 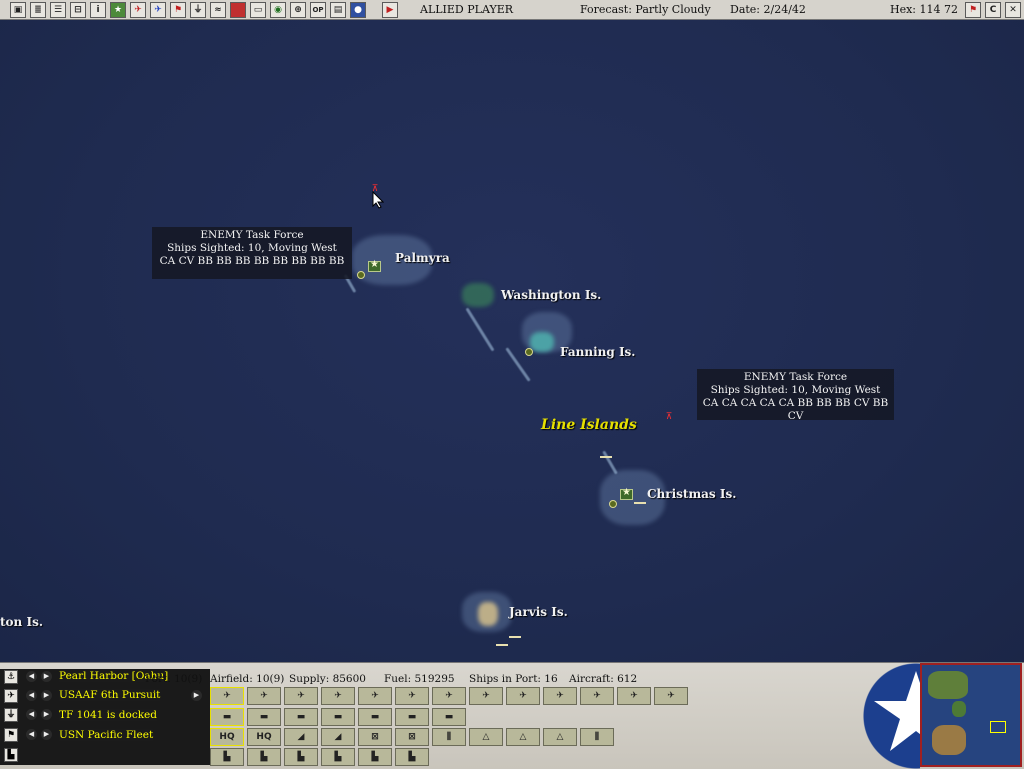 What do you see at coordinates (196, 695) in the screenshot?
I see `air-unit-expand-button: ▶` at bounding box center [196, 695].